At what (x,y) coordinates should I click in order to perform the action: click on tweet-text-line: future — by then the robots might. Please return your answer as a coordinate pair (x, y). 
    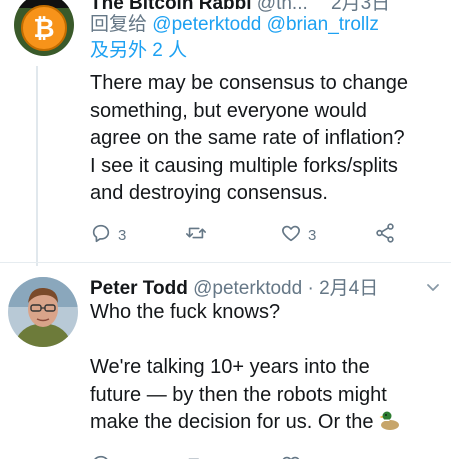
    Looking at the image, I should click on (238, 394).